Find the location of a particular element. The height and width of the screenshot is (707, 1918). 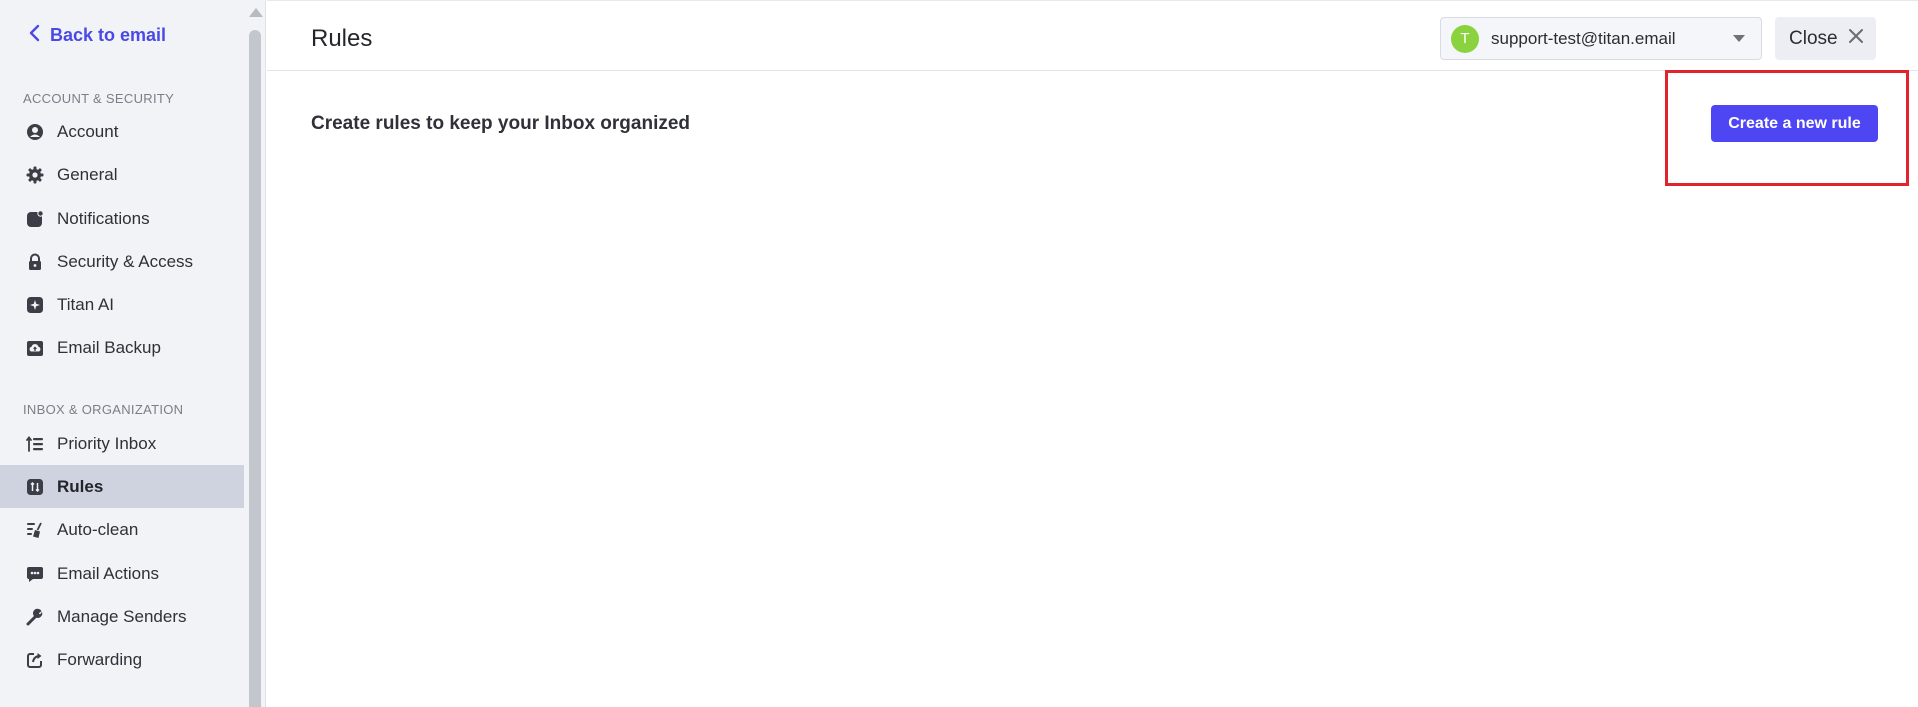

sidebar-item-label: Forwarding is located at coordinates (100, 659).